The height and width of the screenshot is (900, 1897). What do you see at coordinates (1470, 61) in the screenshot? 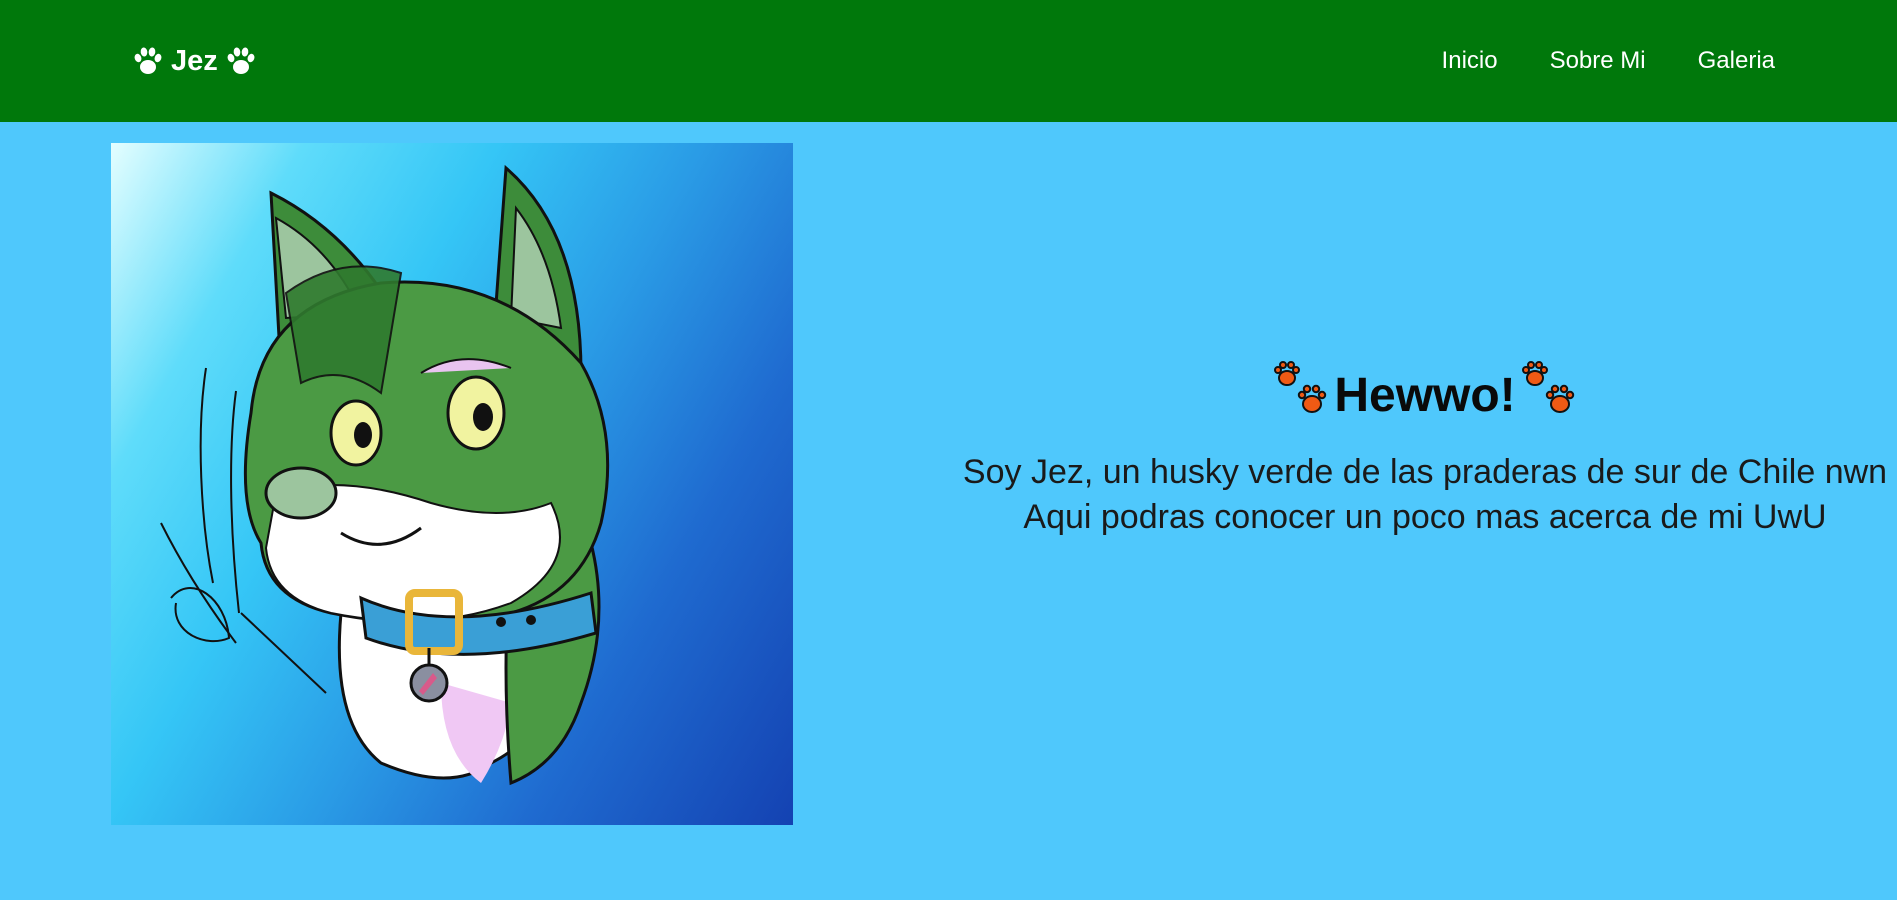
I see `nav-link-inicio: Inicio` at bounding box center [1470, 61].